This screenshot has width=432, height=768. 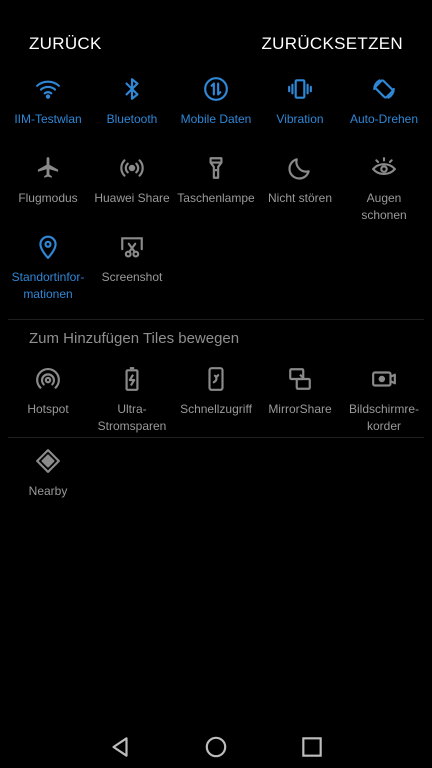 I want to click on tile-label: Flugmodus, so click(x=48, y=198).